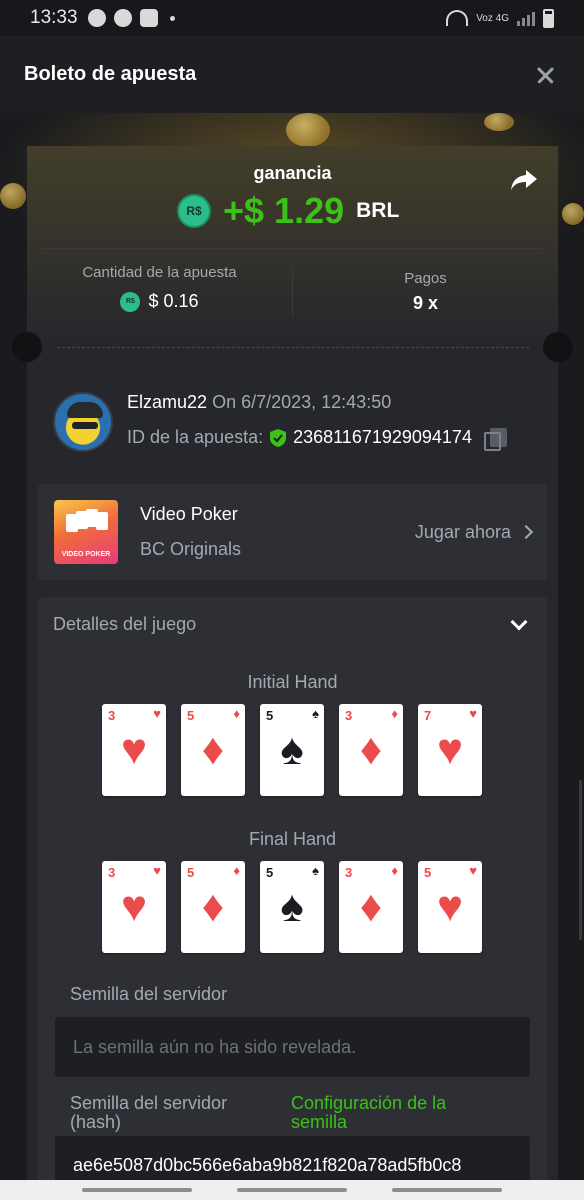 The image size is (584, 1200). I want to click on payout-value: 9 x, so click(425, 303).